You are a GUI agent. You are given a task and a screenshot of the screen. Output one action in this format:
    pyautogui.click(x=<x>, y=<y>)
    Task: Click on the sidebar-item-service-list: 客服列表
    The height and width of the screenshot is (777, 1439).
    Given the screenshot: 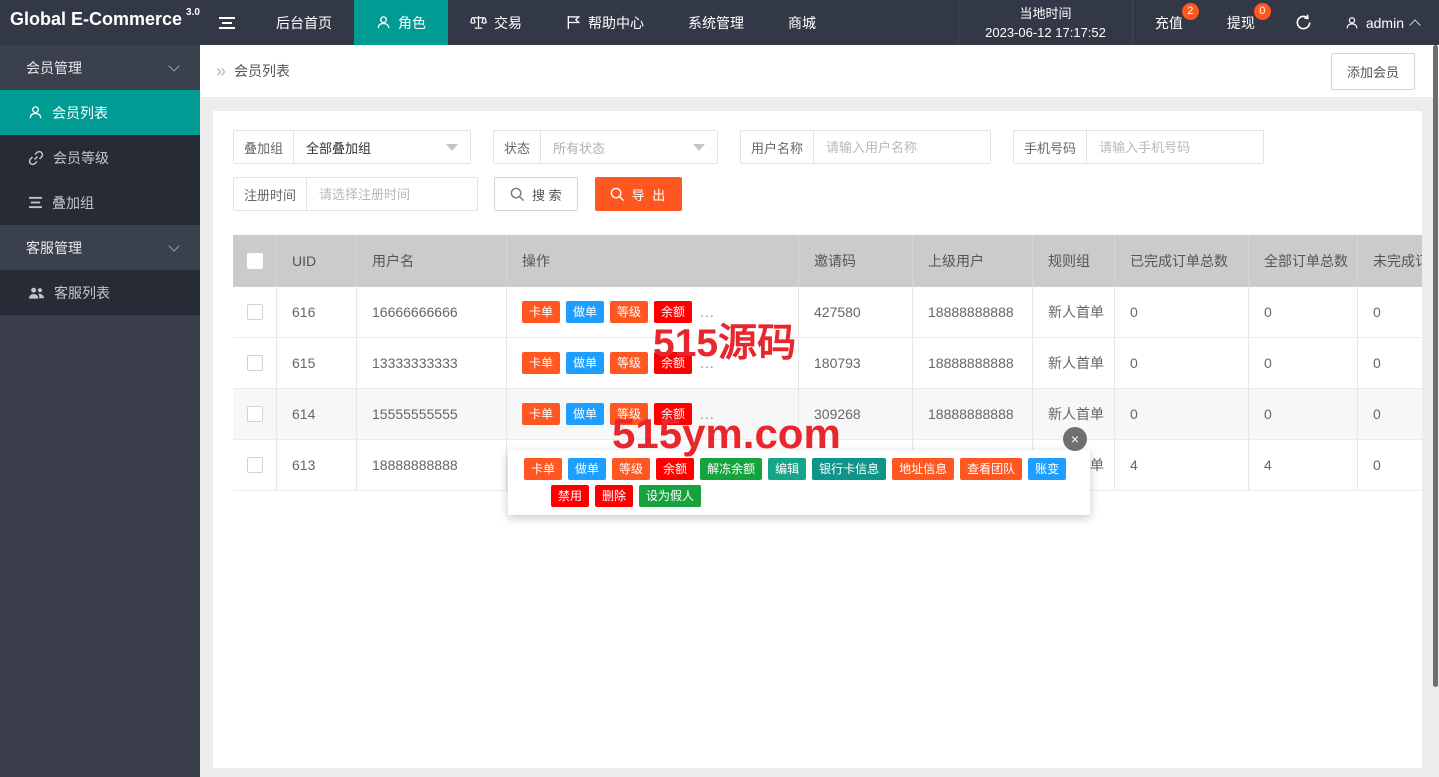 What is the action you would take?
    pyautogui.click(x=100, y=292)
    